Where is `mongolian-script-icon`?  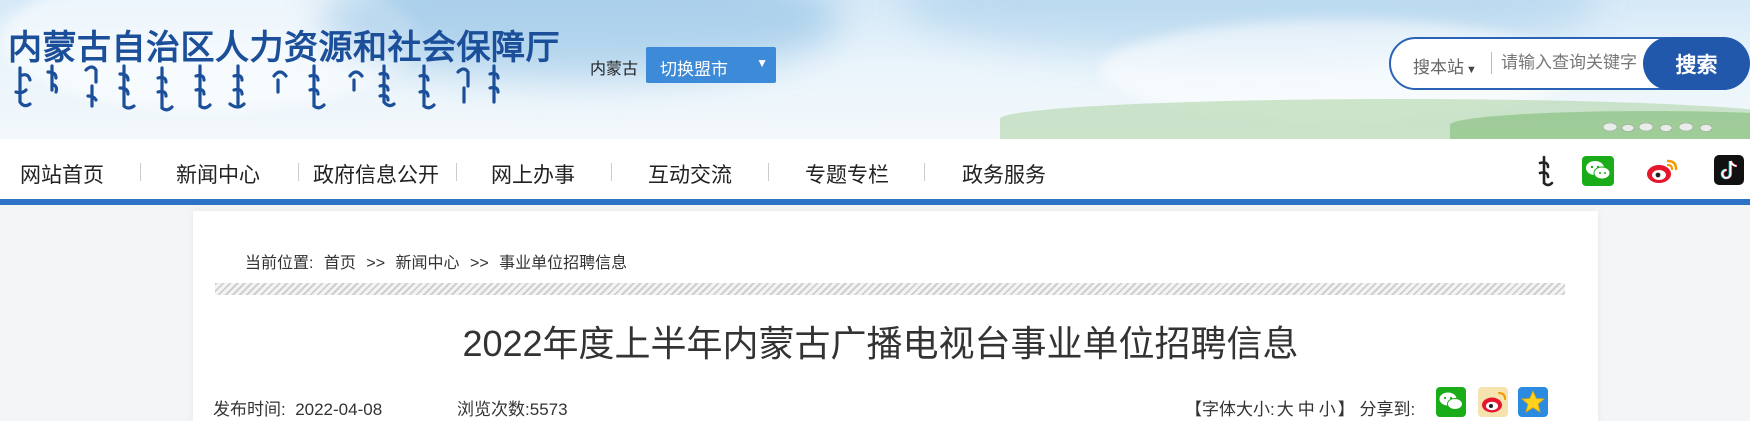
mongolian-script-icon is located at coordinates (1545, 172).